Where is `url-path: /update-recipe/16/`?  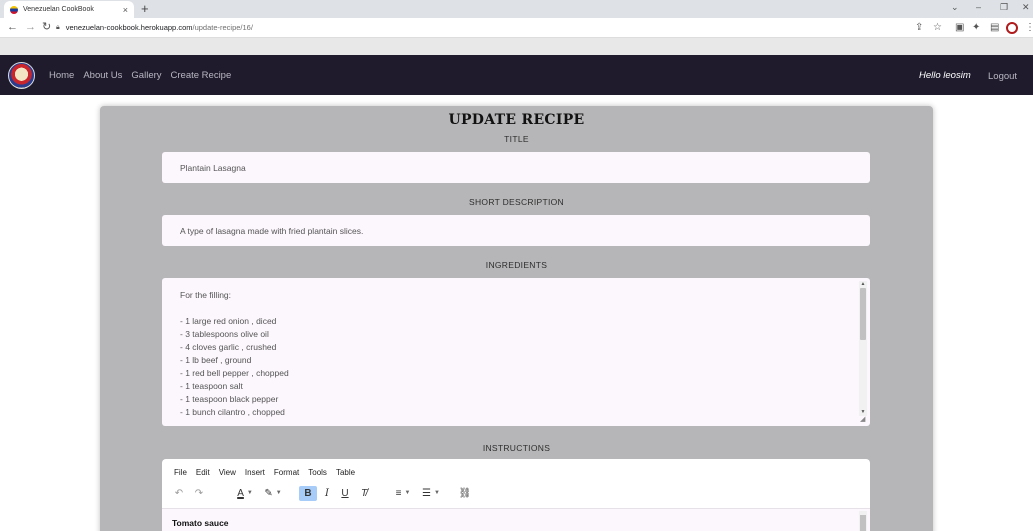 url-path: /update-recipe/16/ is located at coordinates (222, 27).